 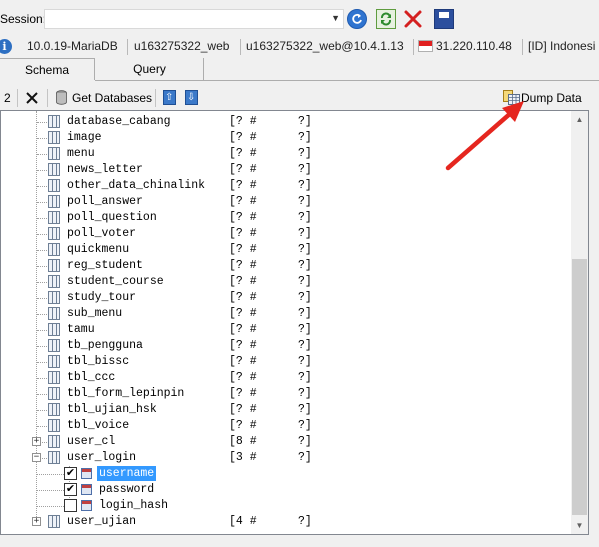 What do you see at coordinates (286, 330) in the screenshot?
I see `table-row: tamu [? # ?]` at bounding box center [286, 330].